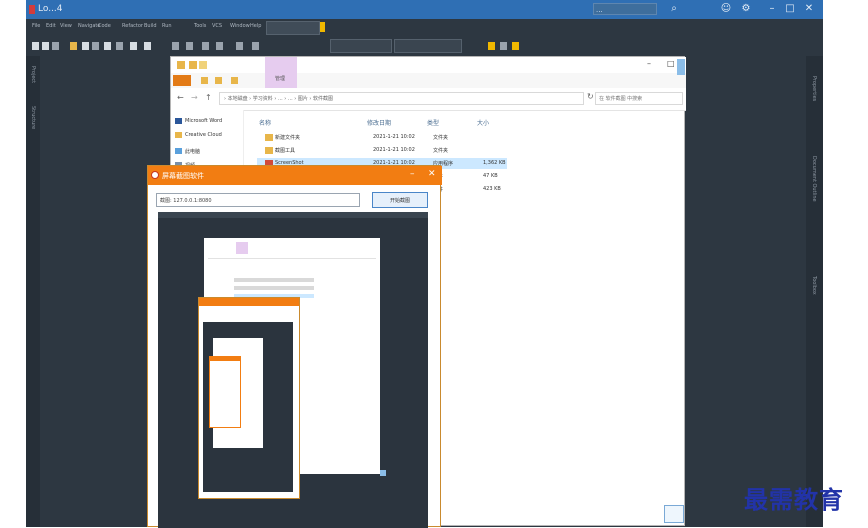 The width and height of the screenshot is (868, 528). What do you see at coordinates (147, 46) in the screenshot?
I see `redo-icon` at bounding box center [147, 46].